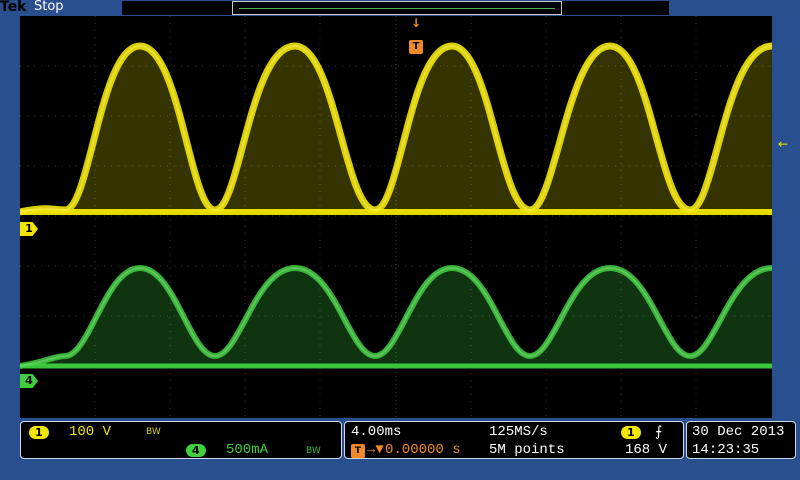  What do you see at coordinates (358, 451) in the screenshot?
I see `trigger-icon: T` at bounding box center [358, 451].